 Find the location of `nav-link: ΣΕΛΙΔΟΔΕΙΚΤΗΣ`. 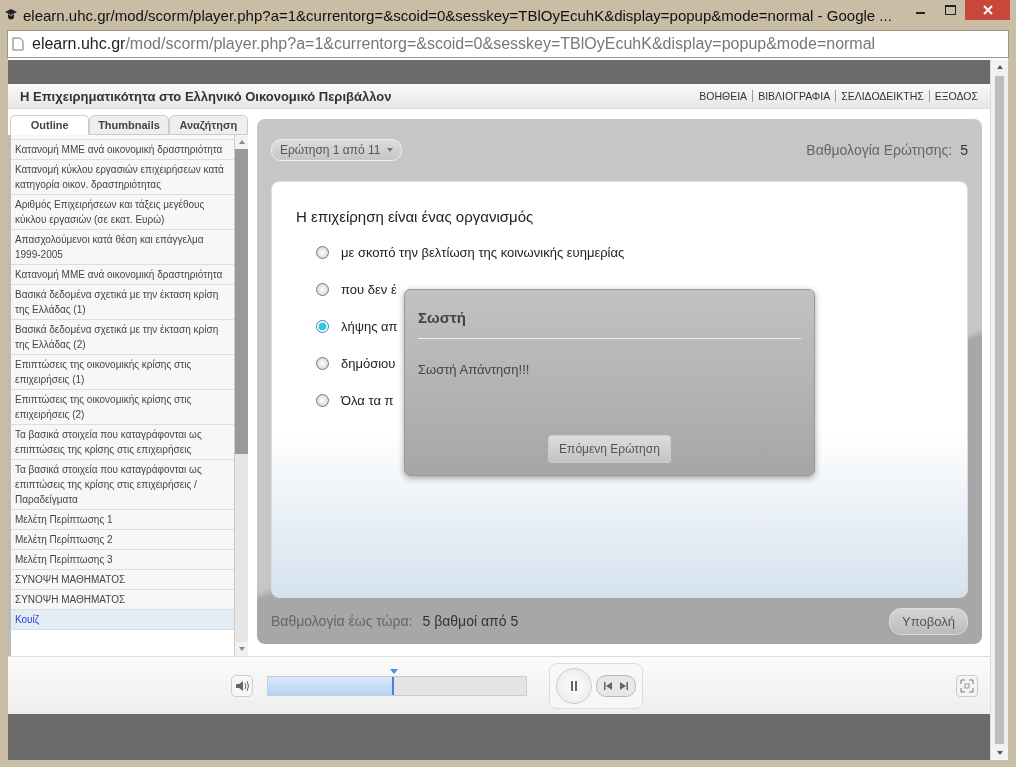

nav-link: ΣΕΛΙΔΟΔΕΙΚΤΗΣ is located at coordinates (879, 96).